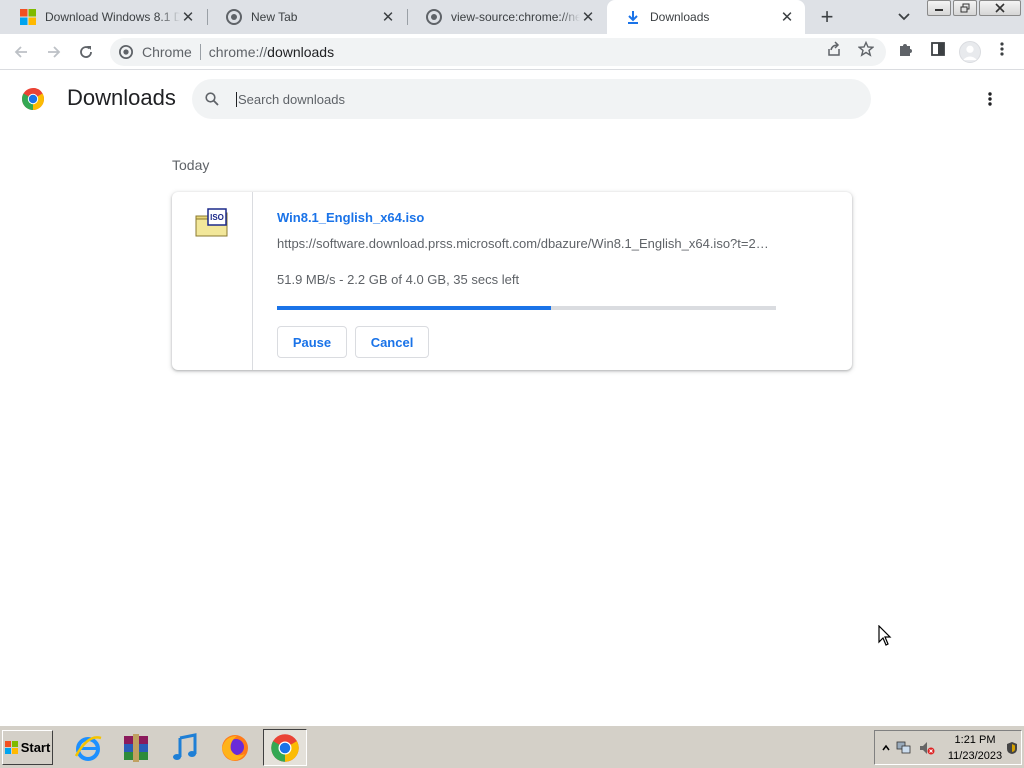 The height and width of the screenshot is (768, 1024). I want to click on restore-icon, so click(965, 8).